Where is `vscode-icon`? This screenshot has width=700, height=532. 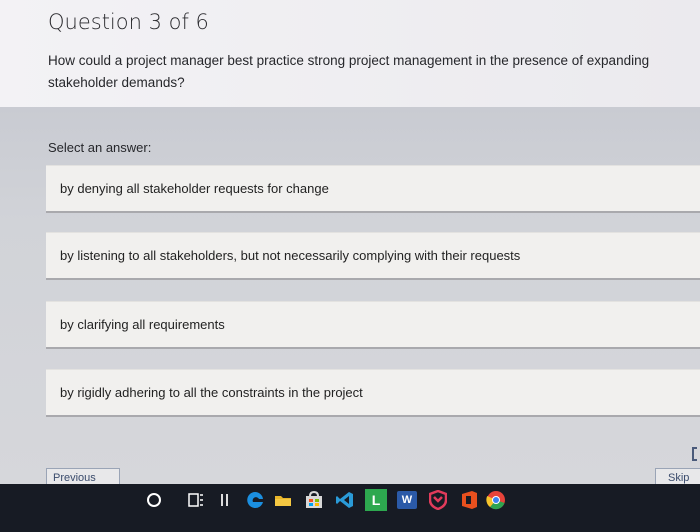 vscode-icon is located at coordinates (345, 500).